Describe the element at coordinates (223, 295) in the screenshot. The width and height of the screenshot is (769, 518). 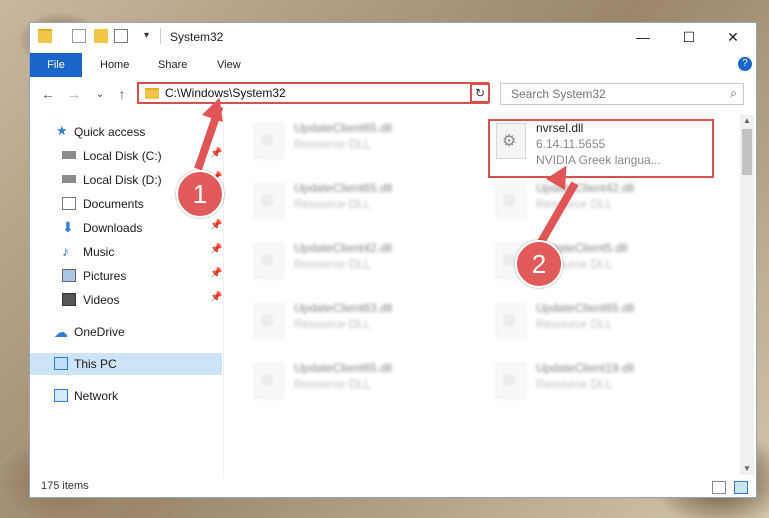
I see `pane-divider` at that location.